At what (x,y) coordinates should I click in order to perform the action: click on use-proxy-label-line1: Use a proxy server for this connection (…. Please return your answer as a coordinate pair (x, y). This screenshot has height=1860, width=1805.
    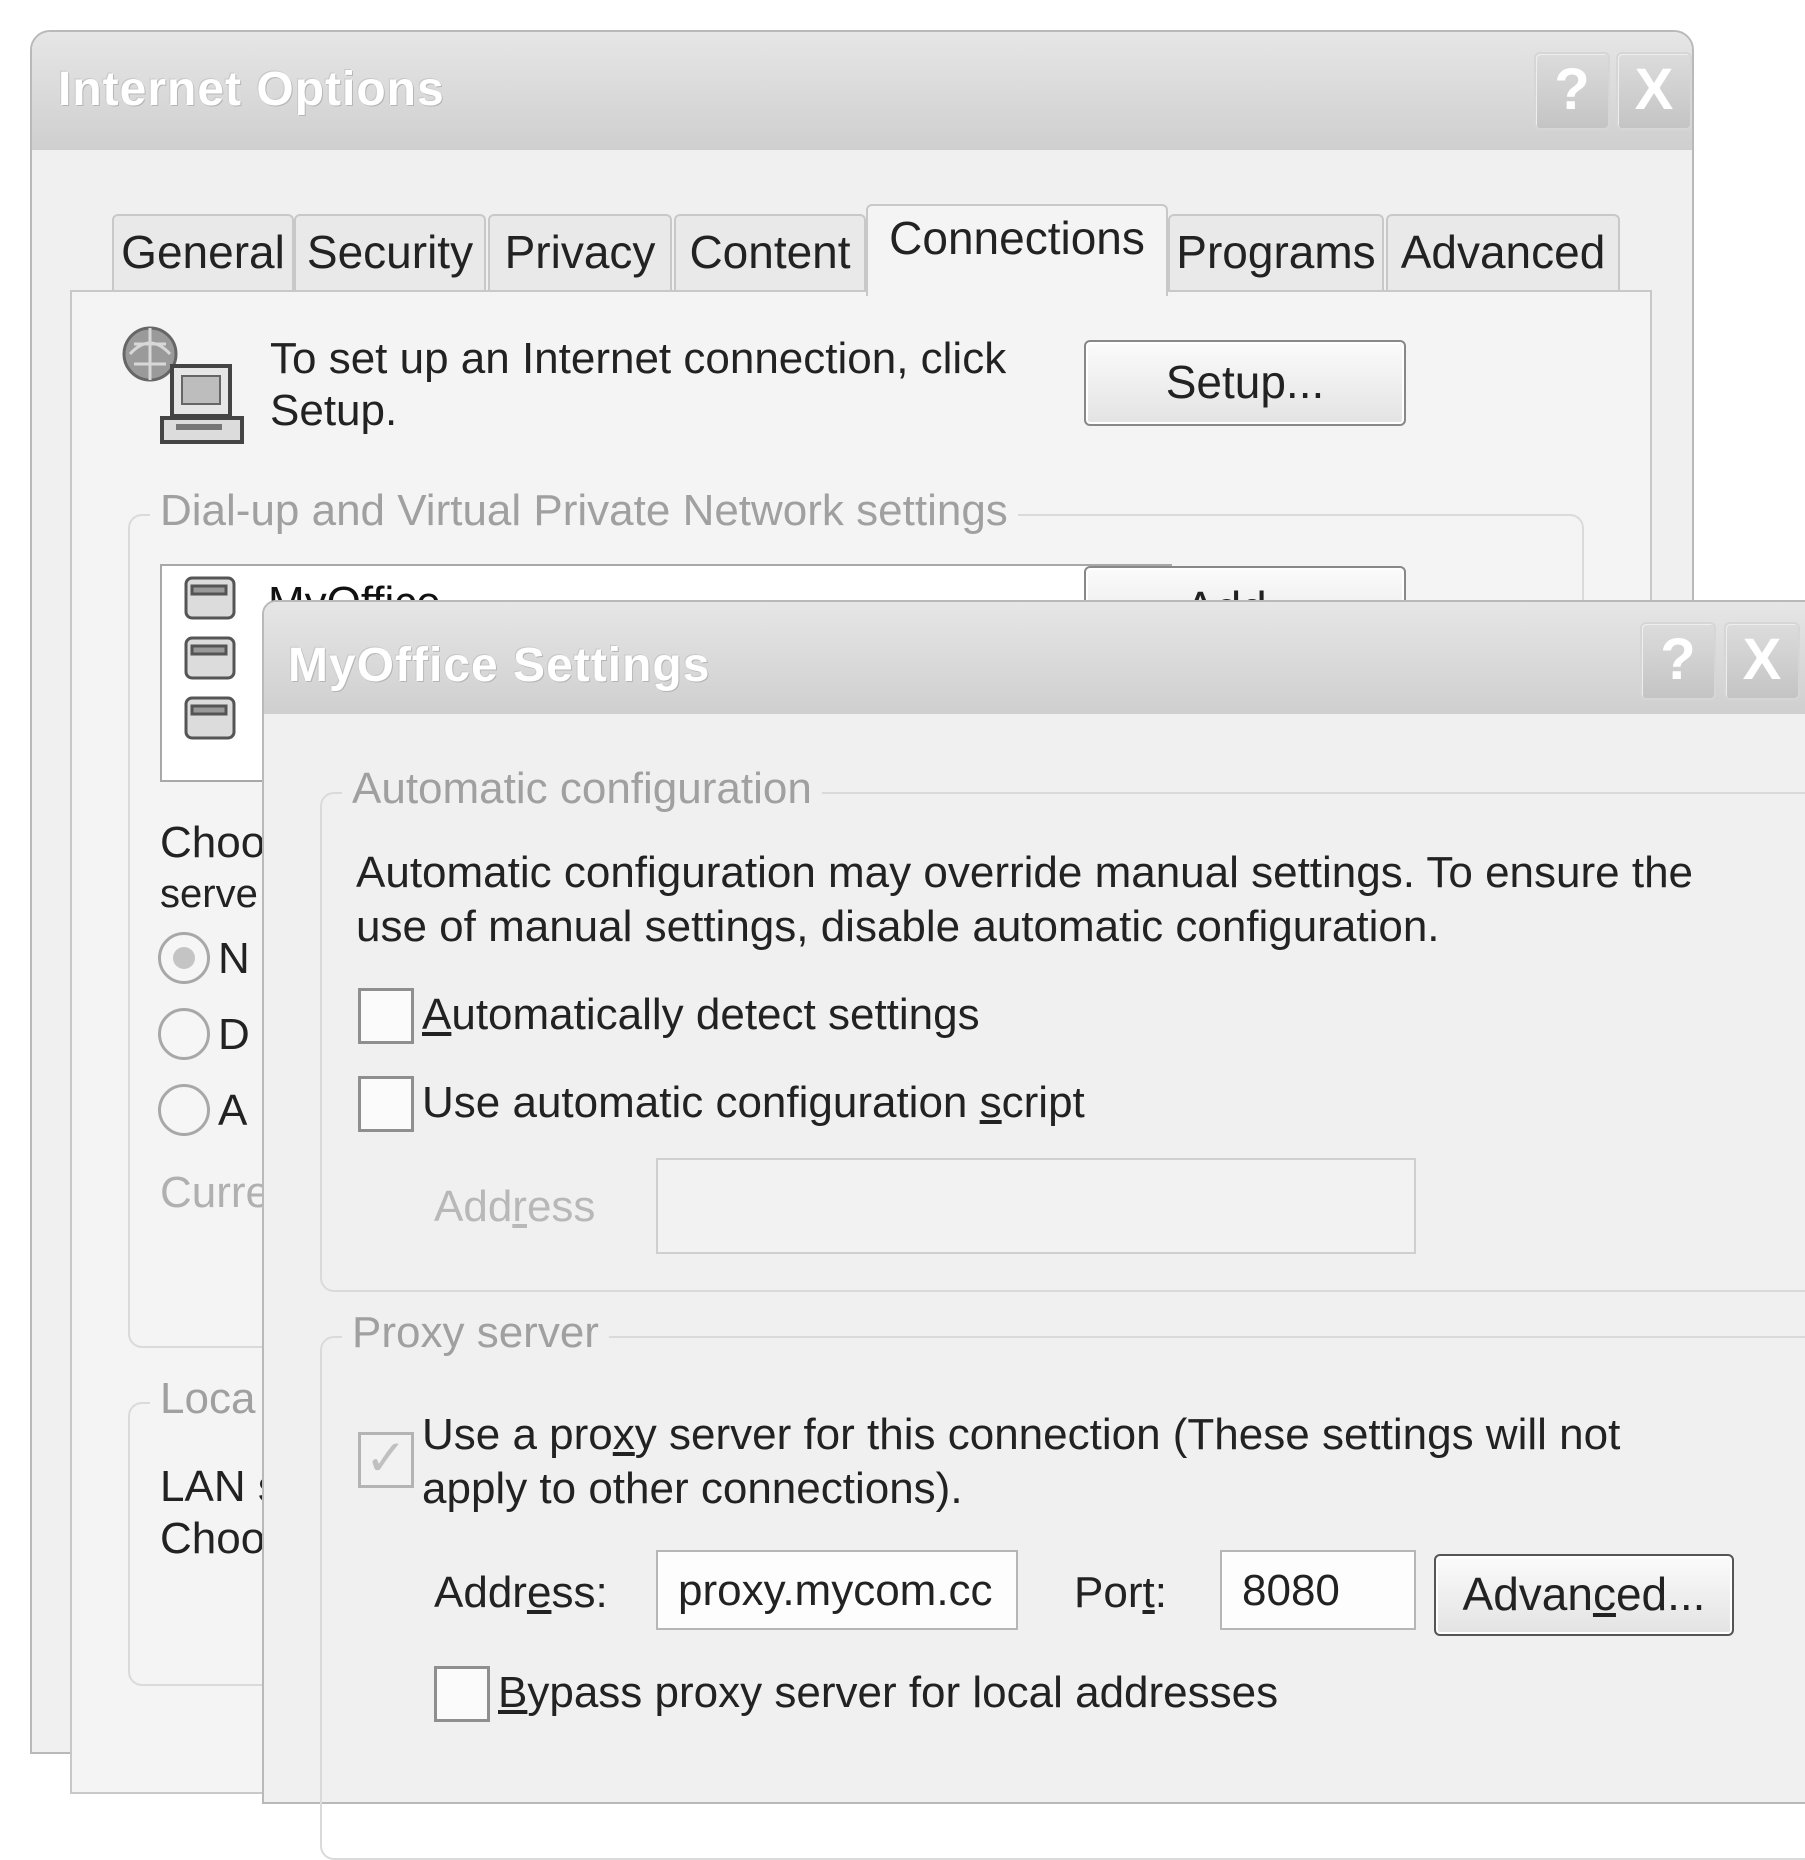
    Looking at the image, I should click on (1021, 1435).